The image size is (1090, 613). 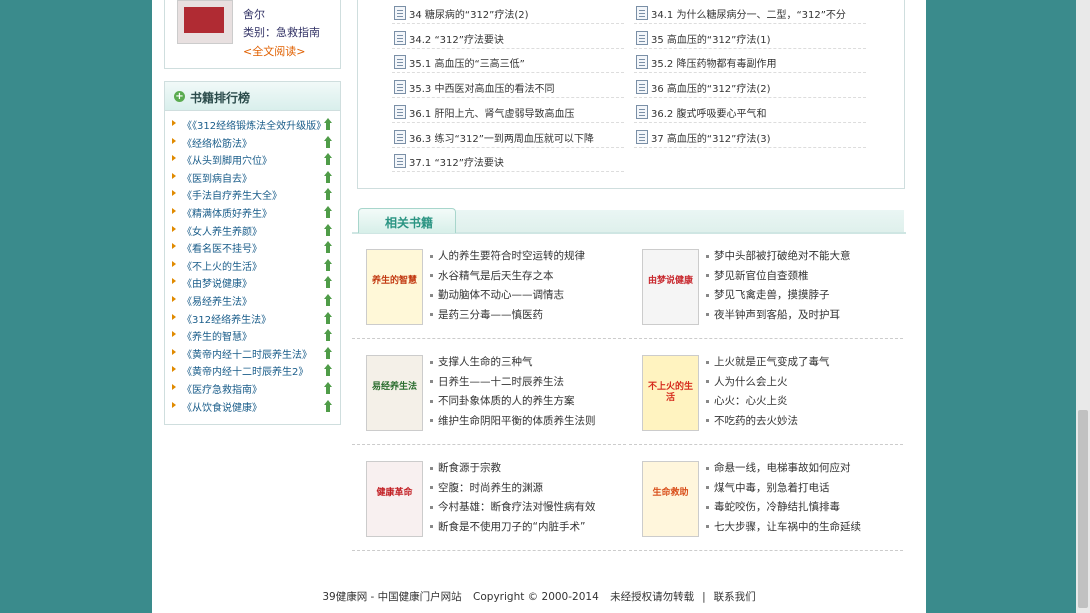 I want to click on highlight-text: 不同卦象体质的人的养生方案, so click(x=506, y=401).